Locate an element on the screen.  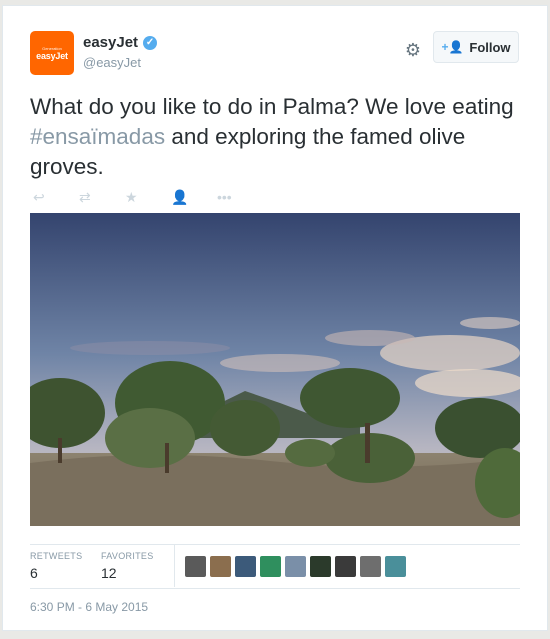
tweet-action-bar: ↩ ⇄ ★ 👤 ••• is located at coordinates (148, 197).